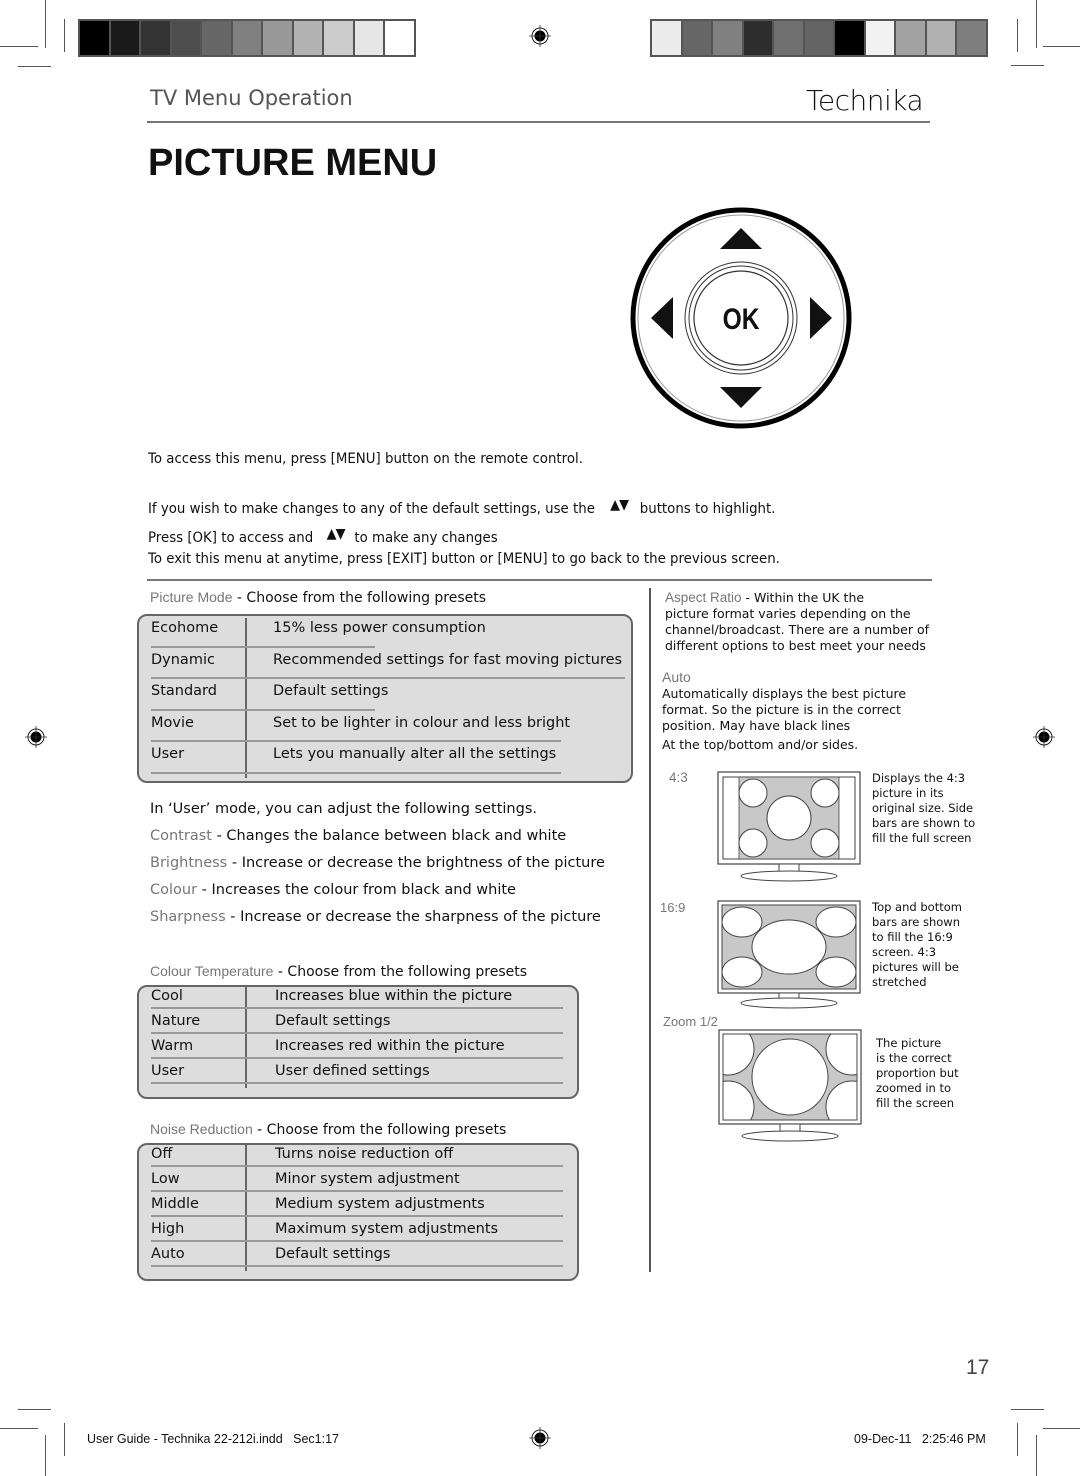 The height and width of the screenshot is (1476, 1080). What do you see at coordinates (201, 1129) in the screenshot?
I see `noise-reduction-label: Noise Reduction` at bounding box center [201, 1129].